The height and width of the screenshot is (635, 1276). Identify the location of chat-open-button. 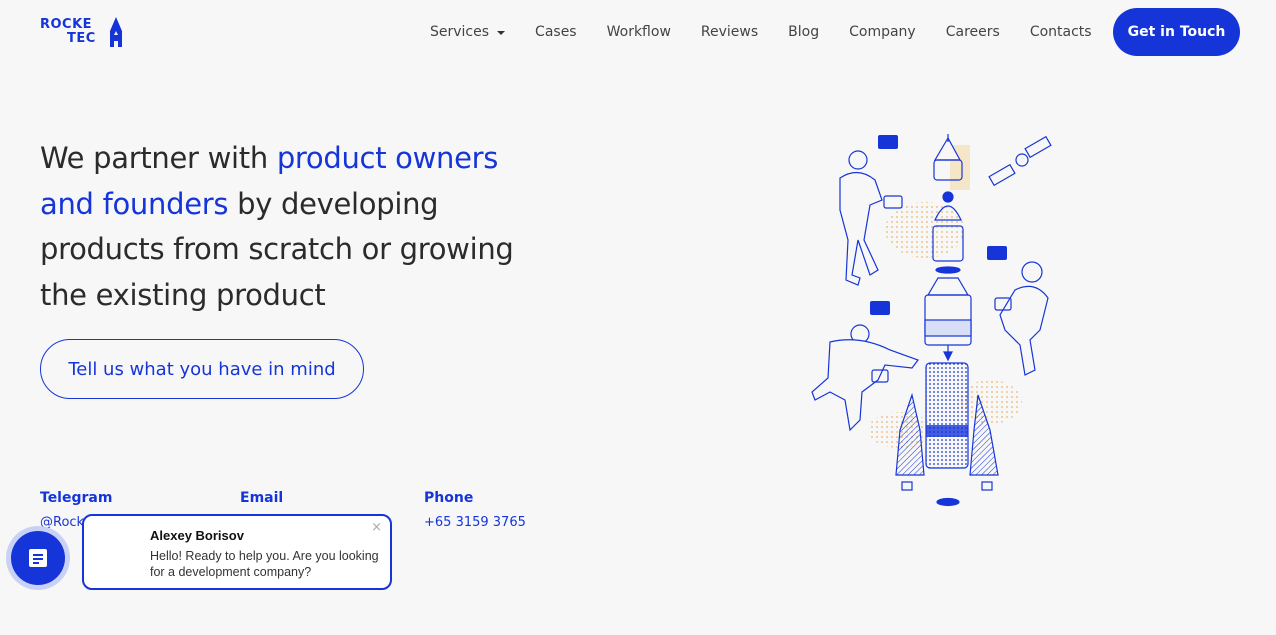
(38, 558).